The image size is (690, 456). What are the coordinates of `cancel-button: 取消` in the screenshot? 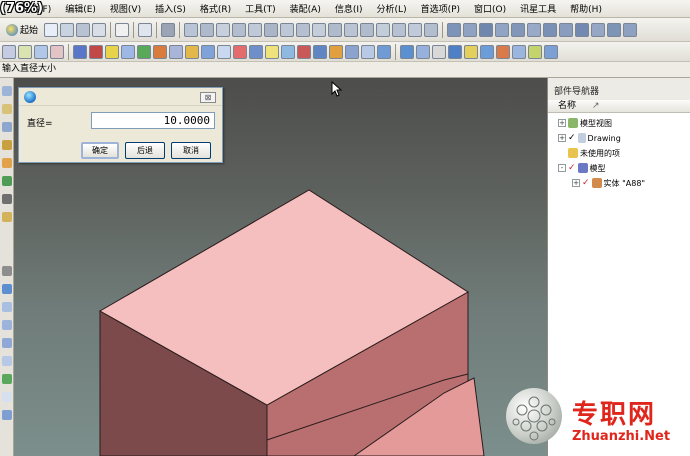 It's located at (191, 150).